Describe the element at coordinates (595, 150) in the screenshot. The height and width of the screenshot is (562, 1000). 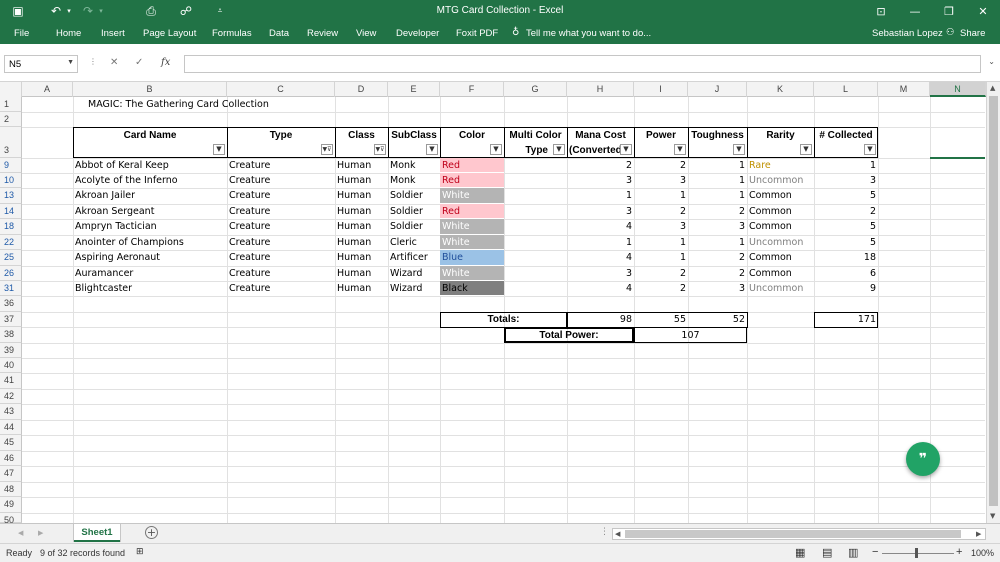
I see `header-mana-converted: (Converted` at that location.